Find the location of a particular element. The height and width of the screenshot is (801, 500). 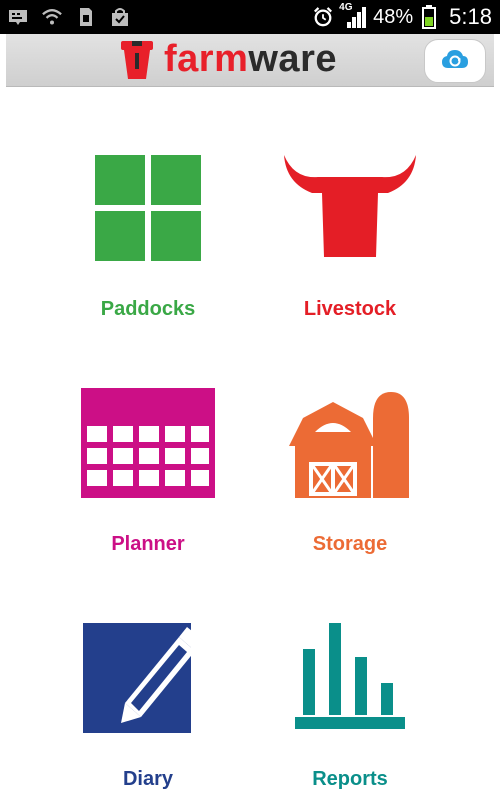

clock: 5:18 is located at coordinates (470, 16).